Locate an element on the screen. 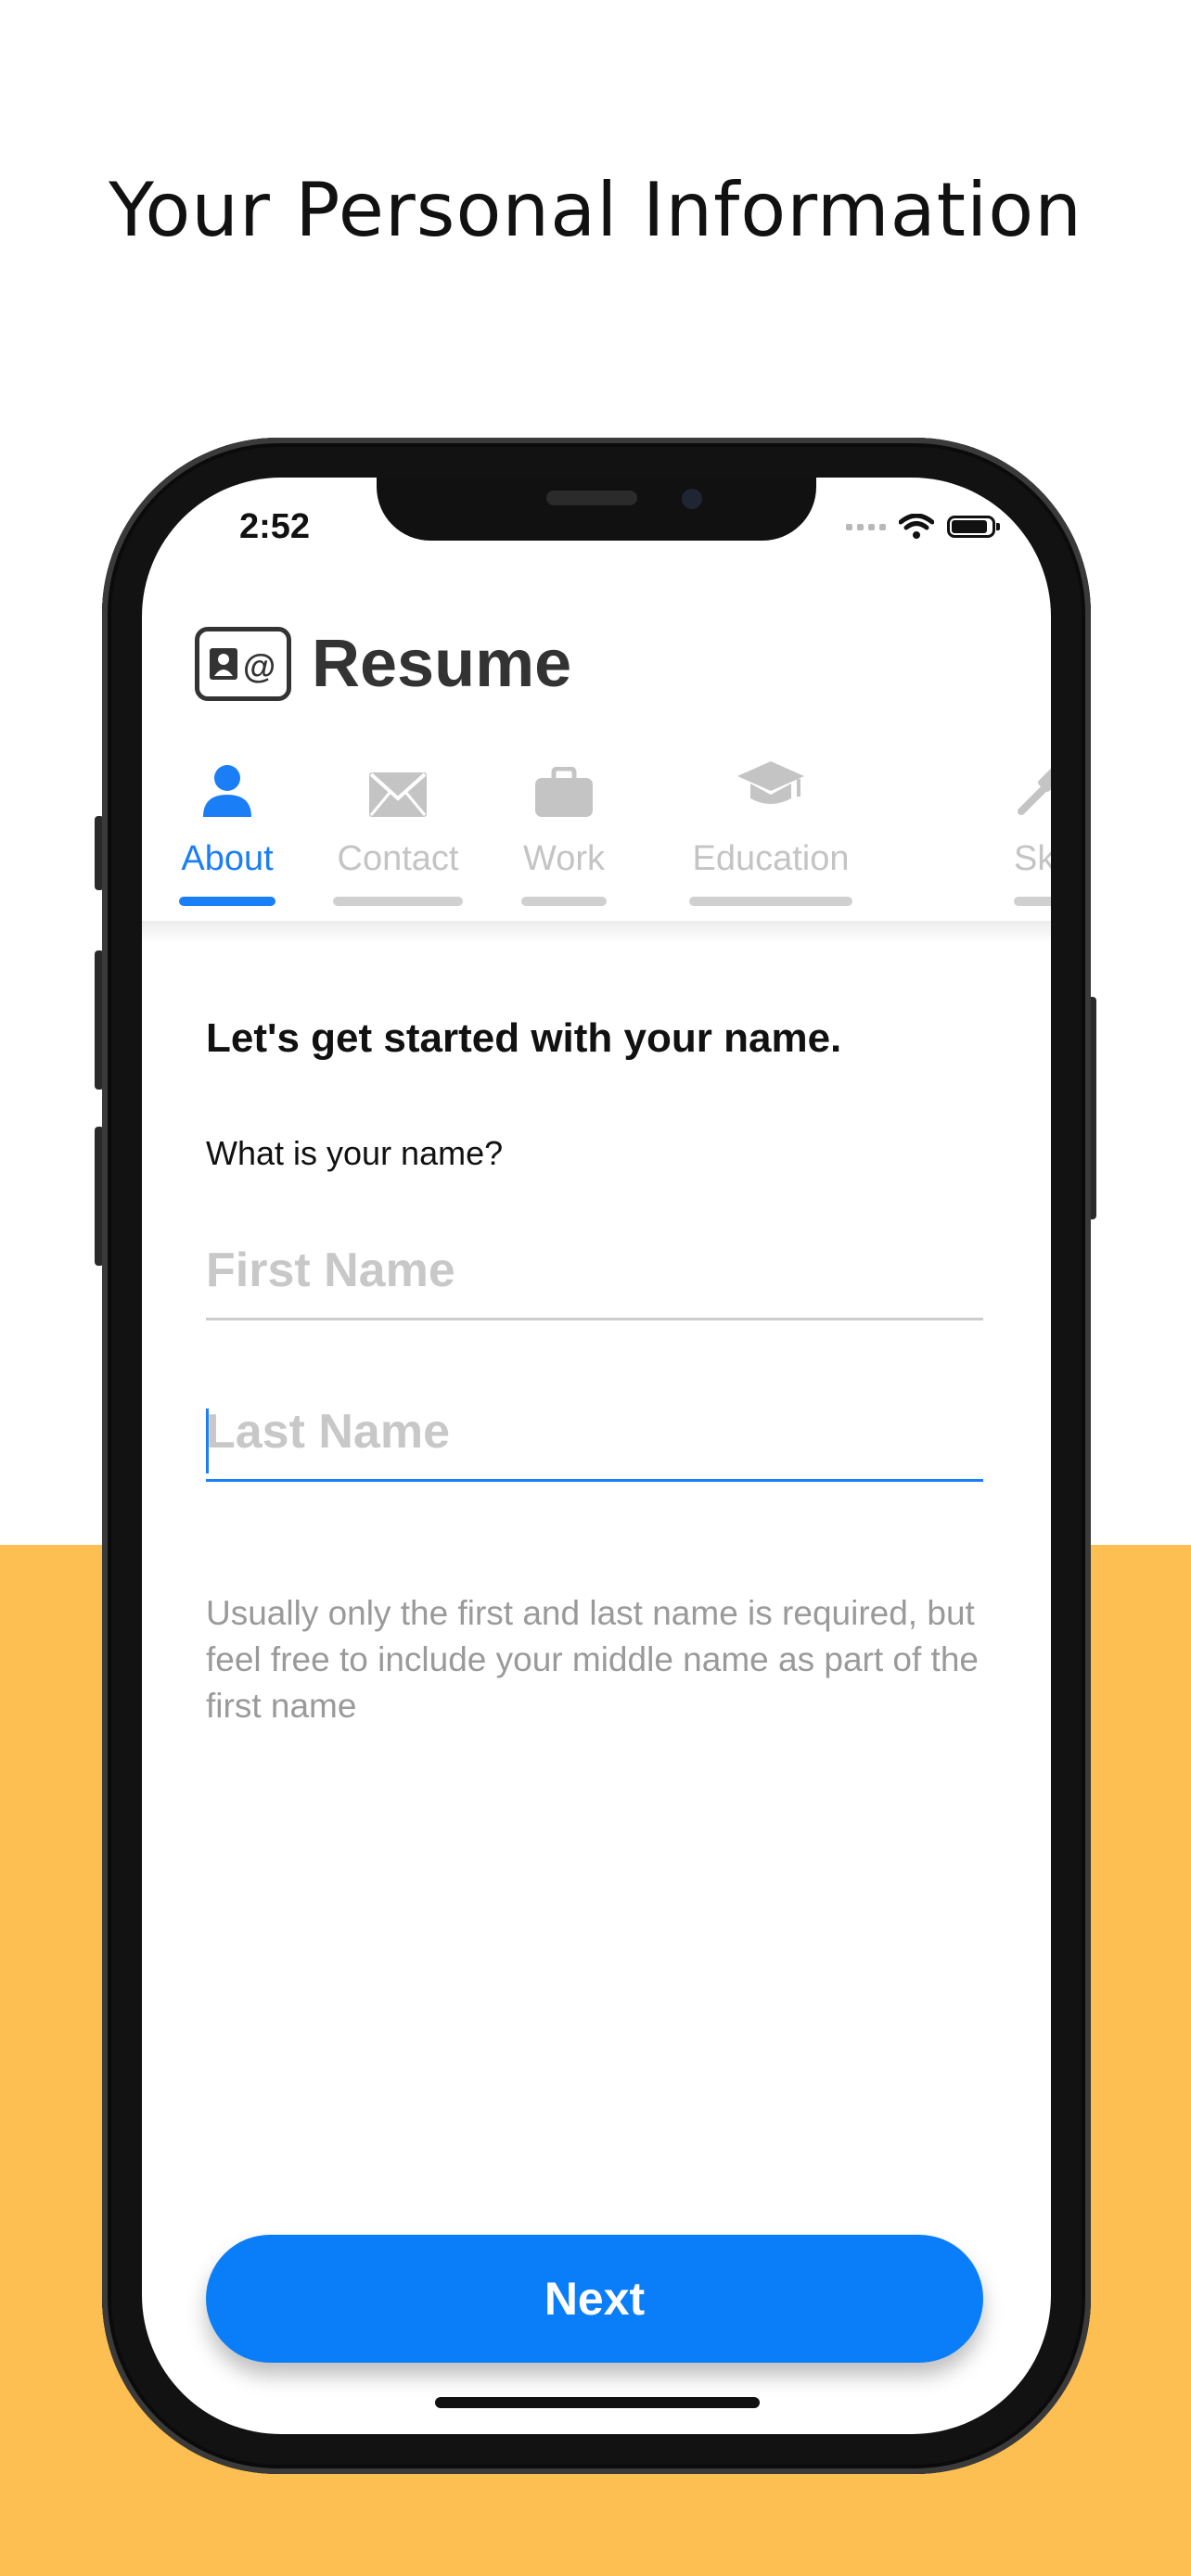 Image resolution: width=1191 pixels, height=2576 pixels. wifi-icon is located at coordinates (916, 526).